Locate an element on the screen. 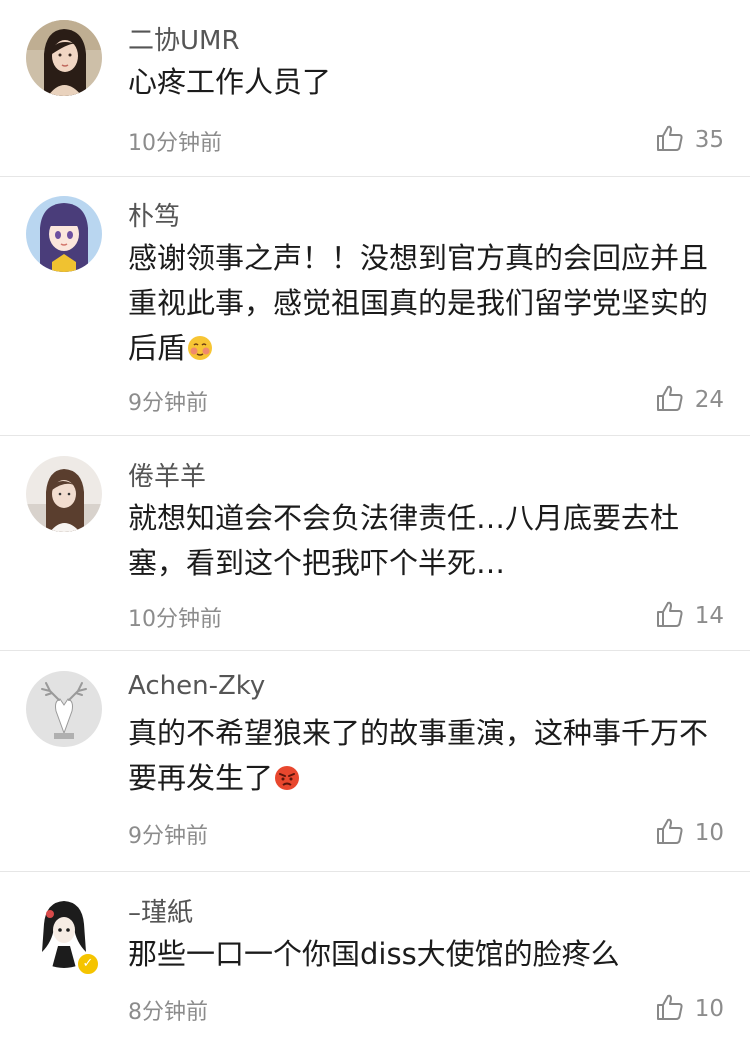 This screenshot has height=1048, width=750. comment-text: 心疼工作人员了 is located at coordinates (428, 82).